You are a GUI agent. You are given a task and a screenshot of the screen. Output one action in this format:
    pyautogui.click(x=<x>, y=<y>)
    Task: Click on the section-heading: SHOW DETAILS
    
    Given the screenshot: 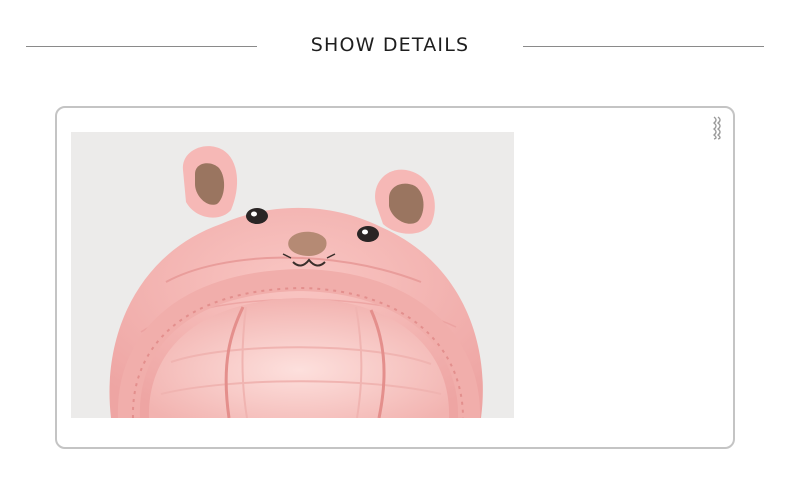 What is the action you would take?
    pyautogui.click(x=390, y=45)
    